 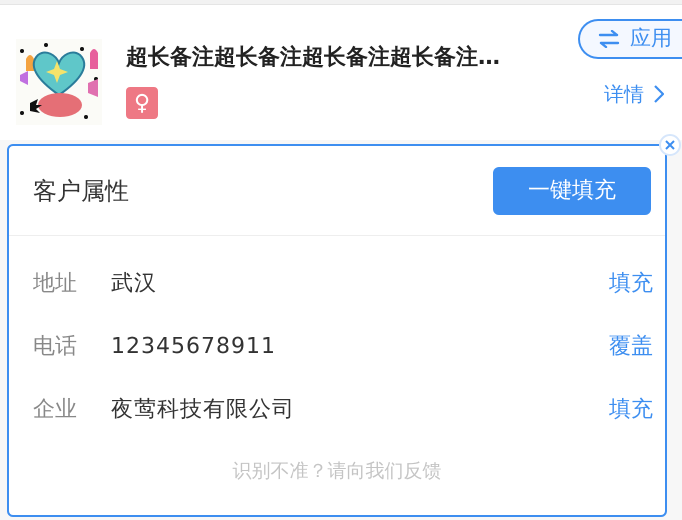 What do you see at coordinates (203, 410) in the screenshot?
I see `field-value: 夜莺科技有限公司` at bounding box center [203, 410].